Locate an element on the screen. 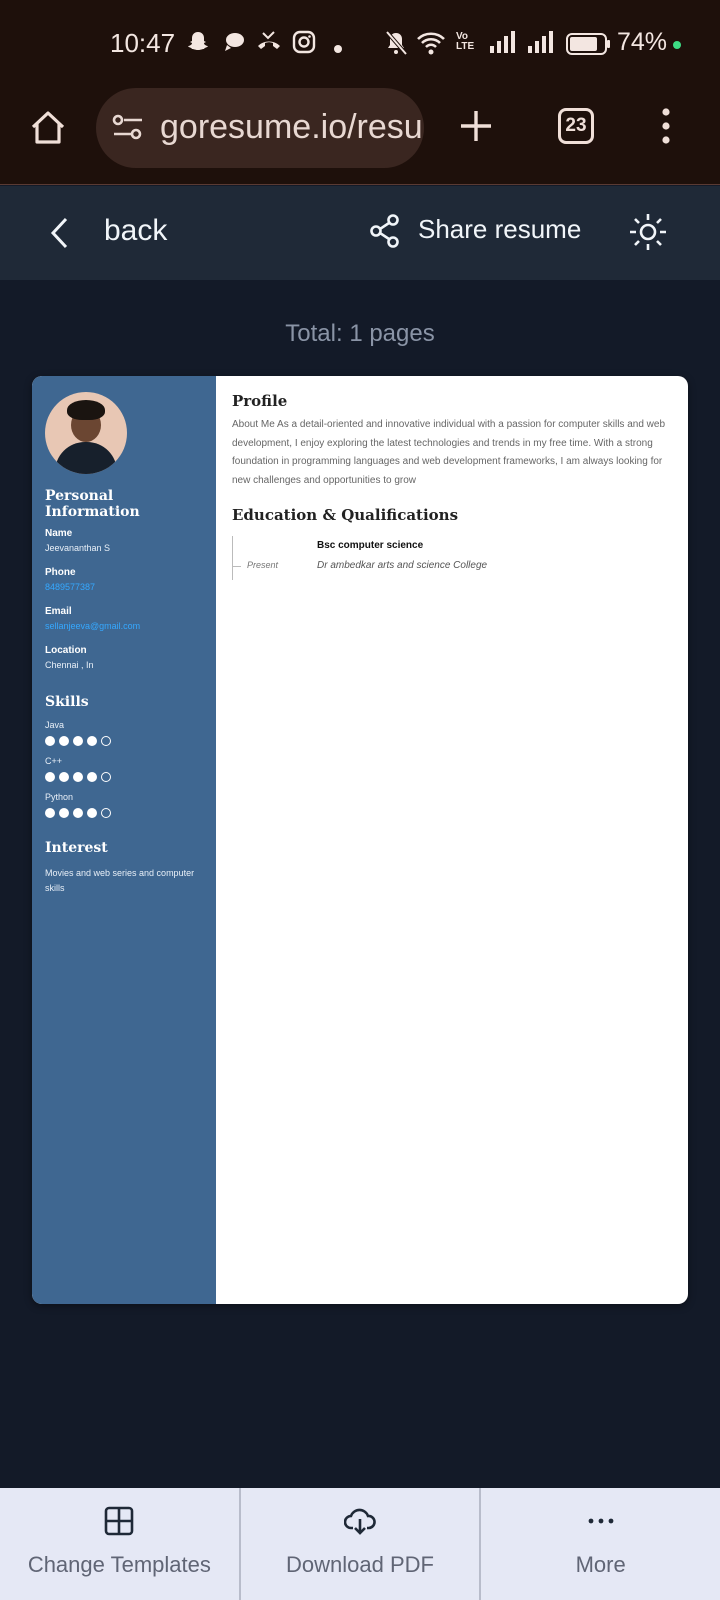 This screenshot has height=1600, width=720. skill-name: Python is located at coordinates (59, 797).